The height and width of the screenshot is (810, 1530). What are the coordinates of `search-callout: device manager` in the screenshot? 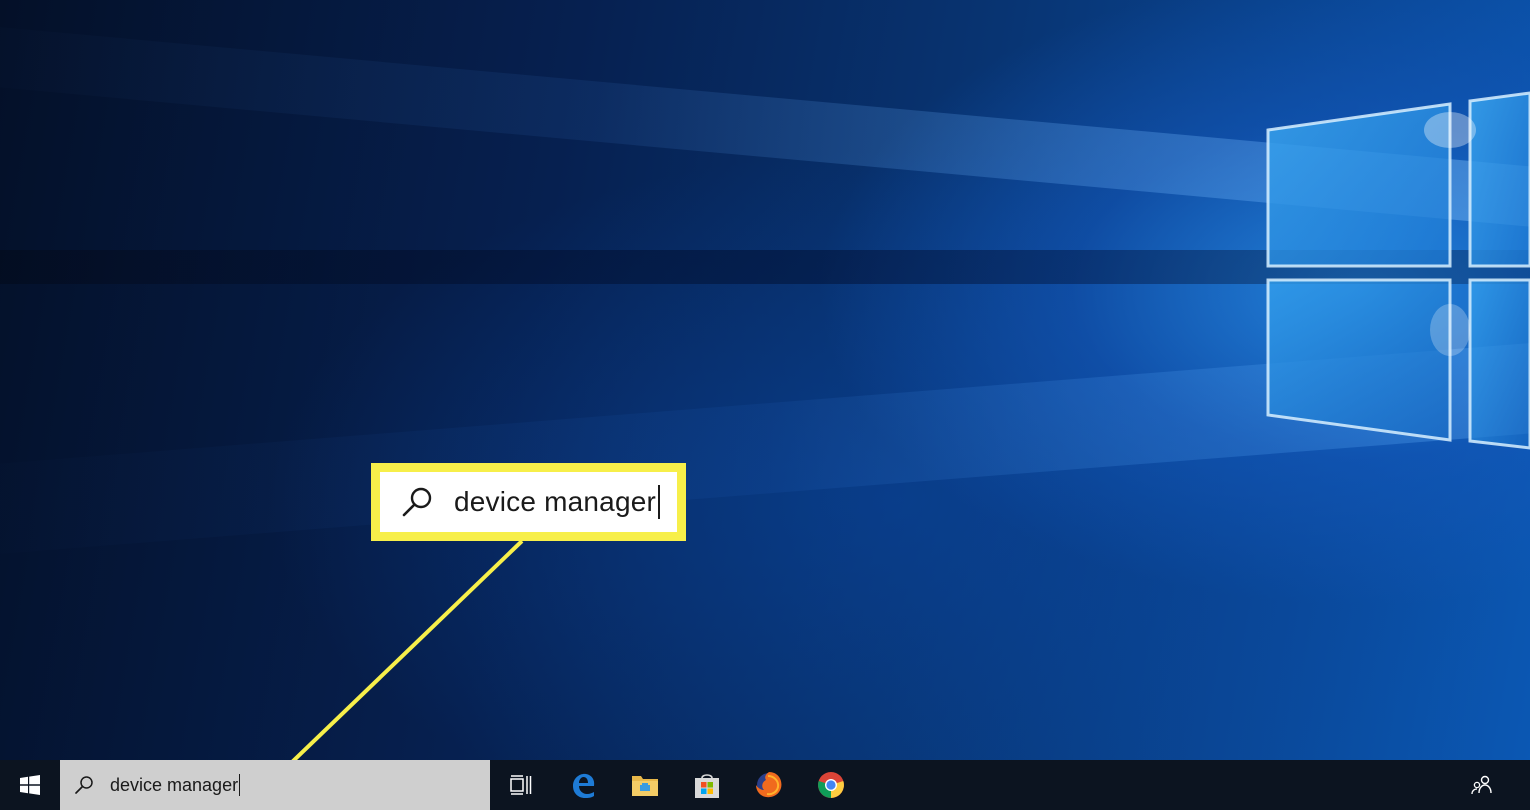 It's located at (528, 502).